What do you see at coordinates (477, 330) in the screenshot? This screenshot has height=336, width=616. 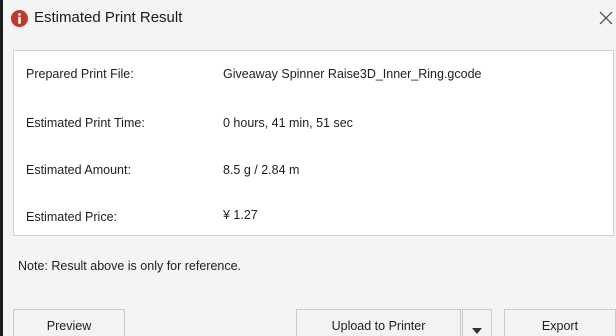 I see `chevron-down-icon` at bounding box center [477, 330].